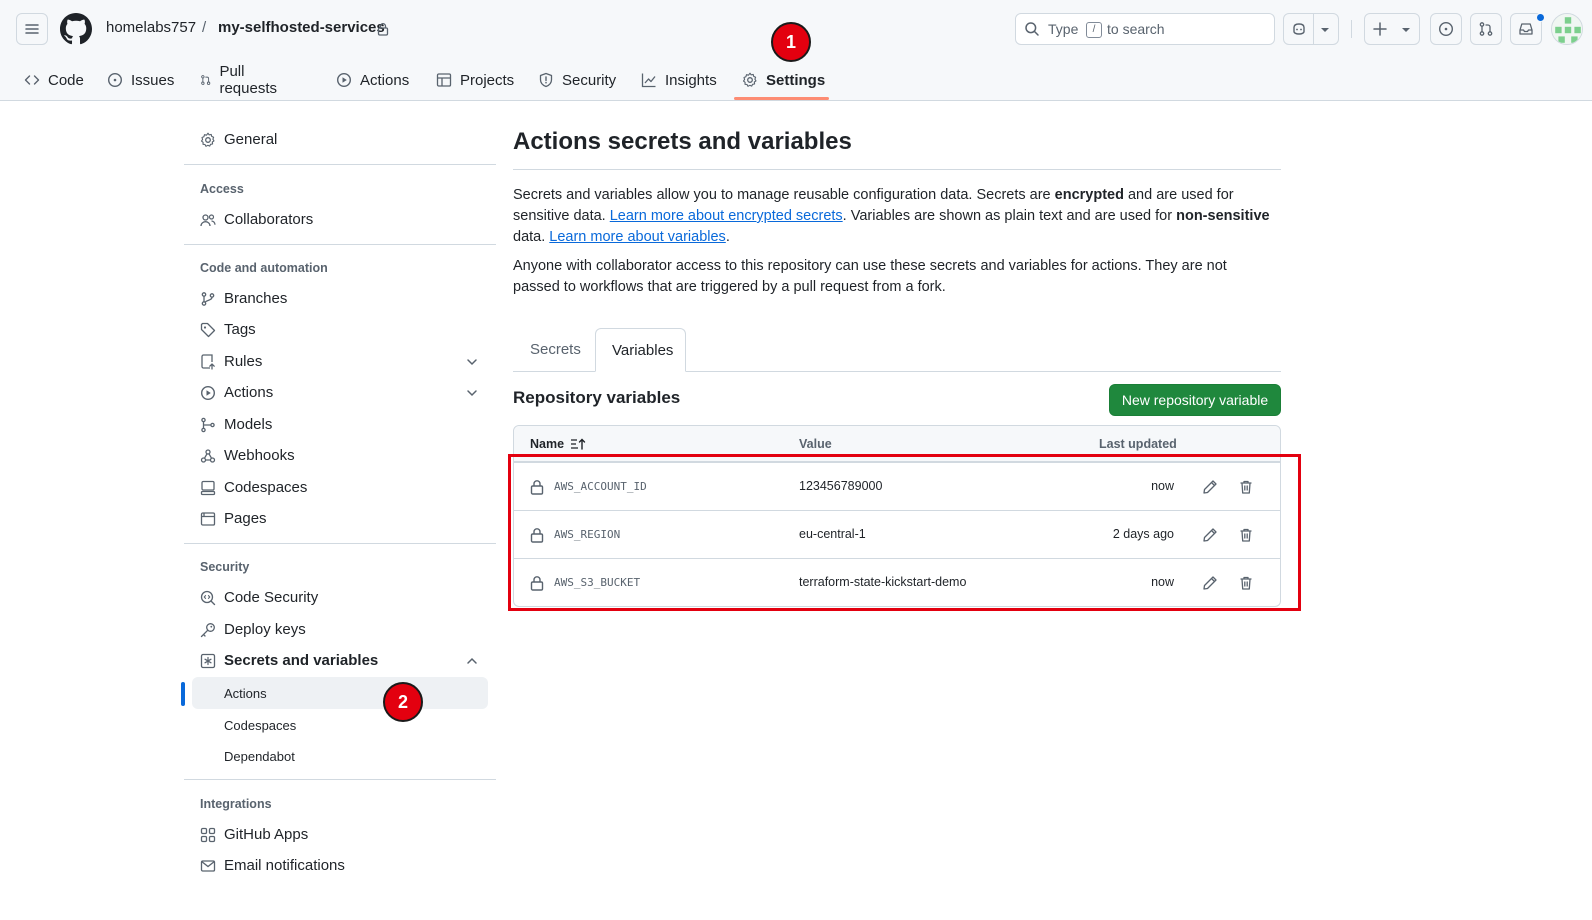 The width and height of the screenshot is (1592, 920). What do you see at coordinates (140, 80) in the screenshot?
I see `tab-issues: Issues` at bounding box center [140, 80].